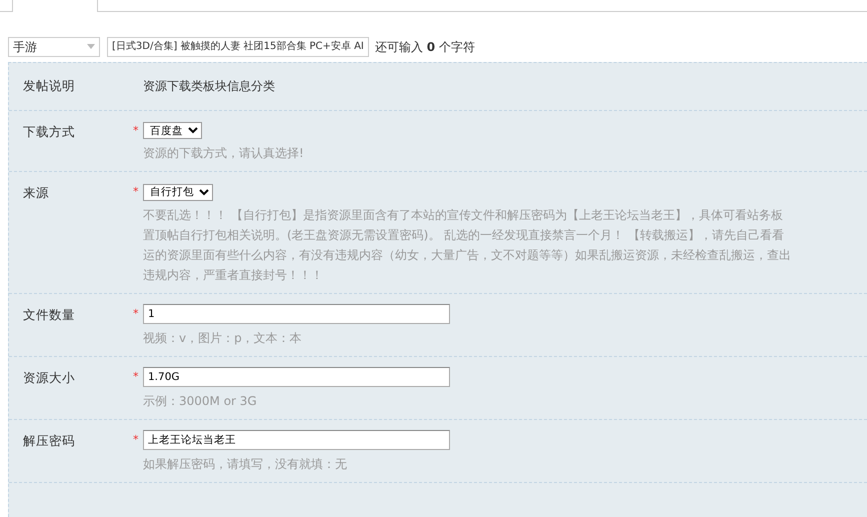 Image resolution: width=867 pixels, height=517 pixels. What do you see at coordinates (49, 377) in the screenshot?
I see `field-label: 资源大小` at bounding box center [49, 377].